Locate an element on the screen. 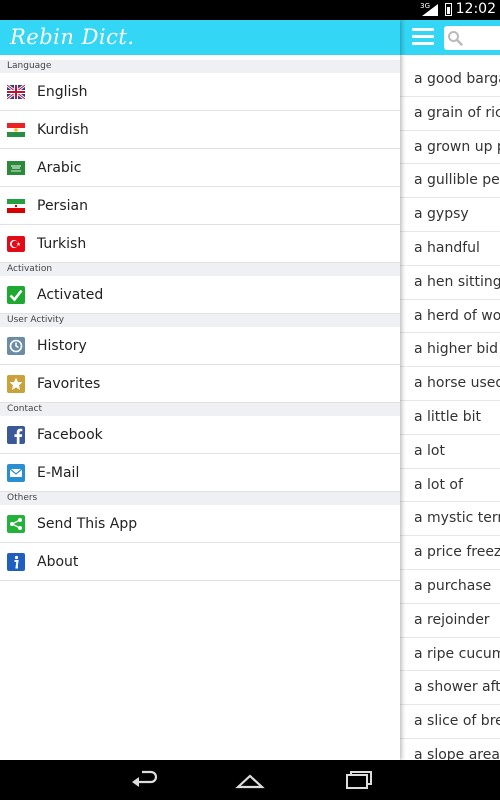  drawer-item-label: Arabic is located at coordinates (59, 167).